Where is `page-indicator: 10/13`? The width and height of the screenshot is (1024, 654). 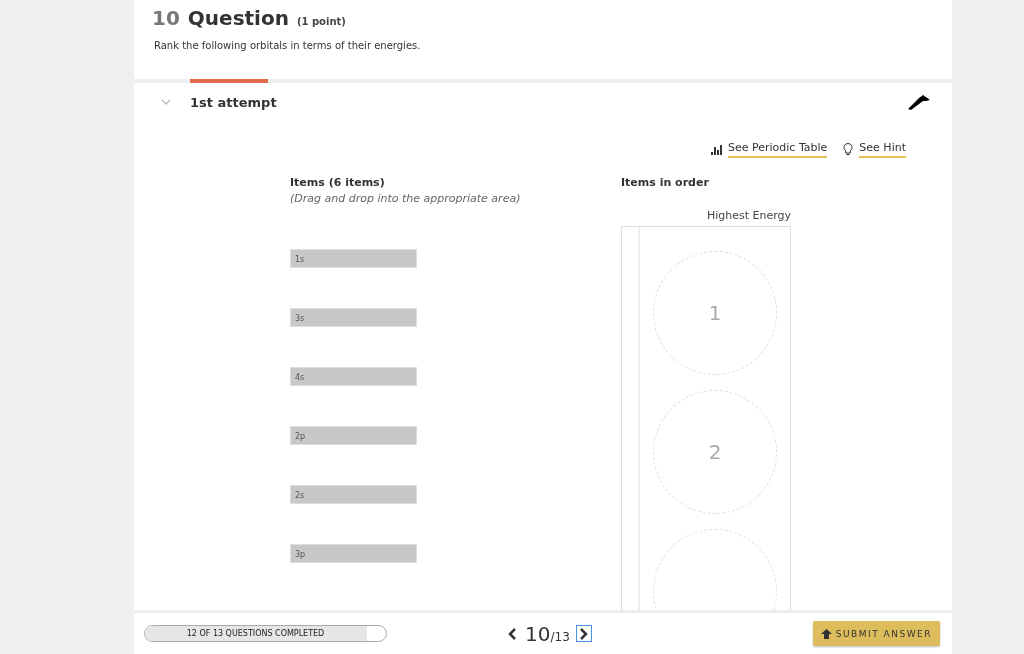
page-indicator: 10/13 is located at coordinates (547, 633).